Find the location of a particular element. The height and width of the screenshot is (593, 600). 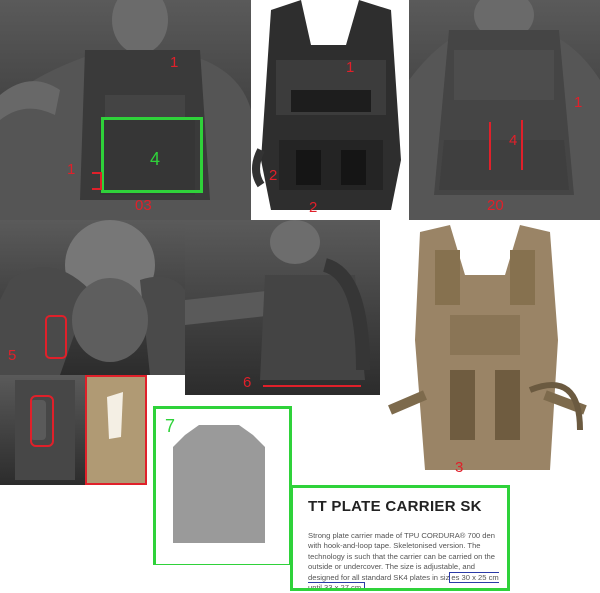

strap-photo-panel is located at coordinates (116, 430).